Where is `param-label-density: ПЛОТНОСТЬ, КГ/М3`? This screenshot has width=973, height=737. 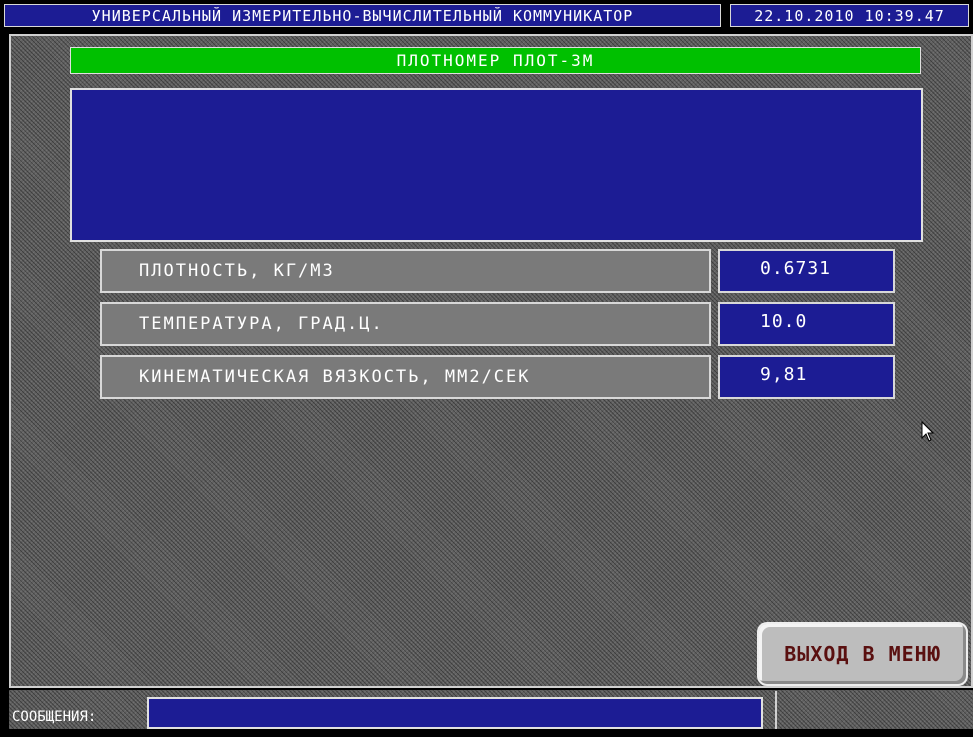
param-label-density: ПЛОТНОСТЬ, КГ/М3 is located at coordinates (405, 271).